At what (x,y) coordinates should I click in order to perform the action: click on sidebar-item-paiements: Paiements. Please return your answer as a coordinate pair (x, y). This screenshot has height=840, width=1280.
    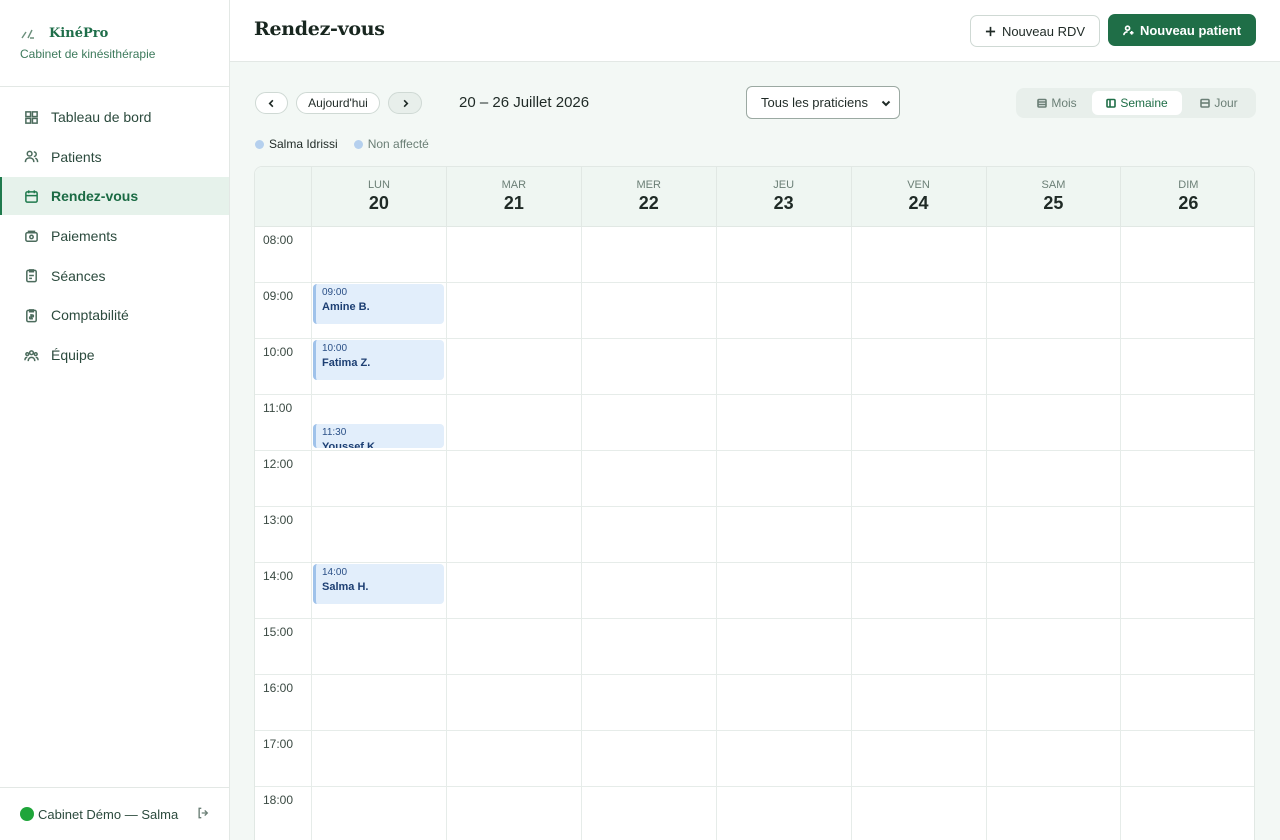
    Looking at the image, I should click on (114, 236).